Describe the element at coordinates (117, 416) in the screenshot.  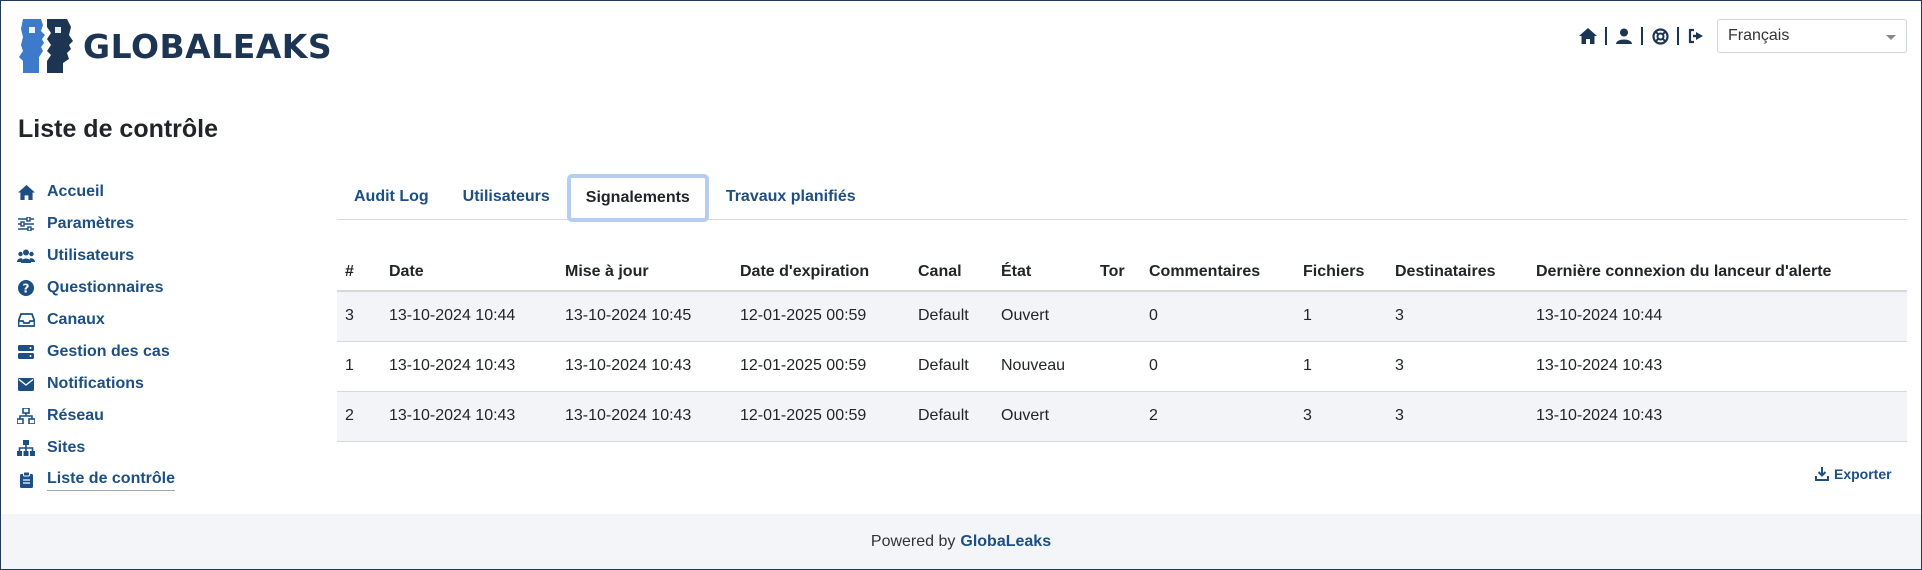
I see `sidebar-item-reseau: Réseau` at that location.